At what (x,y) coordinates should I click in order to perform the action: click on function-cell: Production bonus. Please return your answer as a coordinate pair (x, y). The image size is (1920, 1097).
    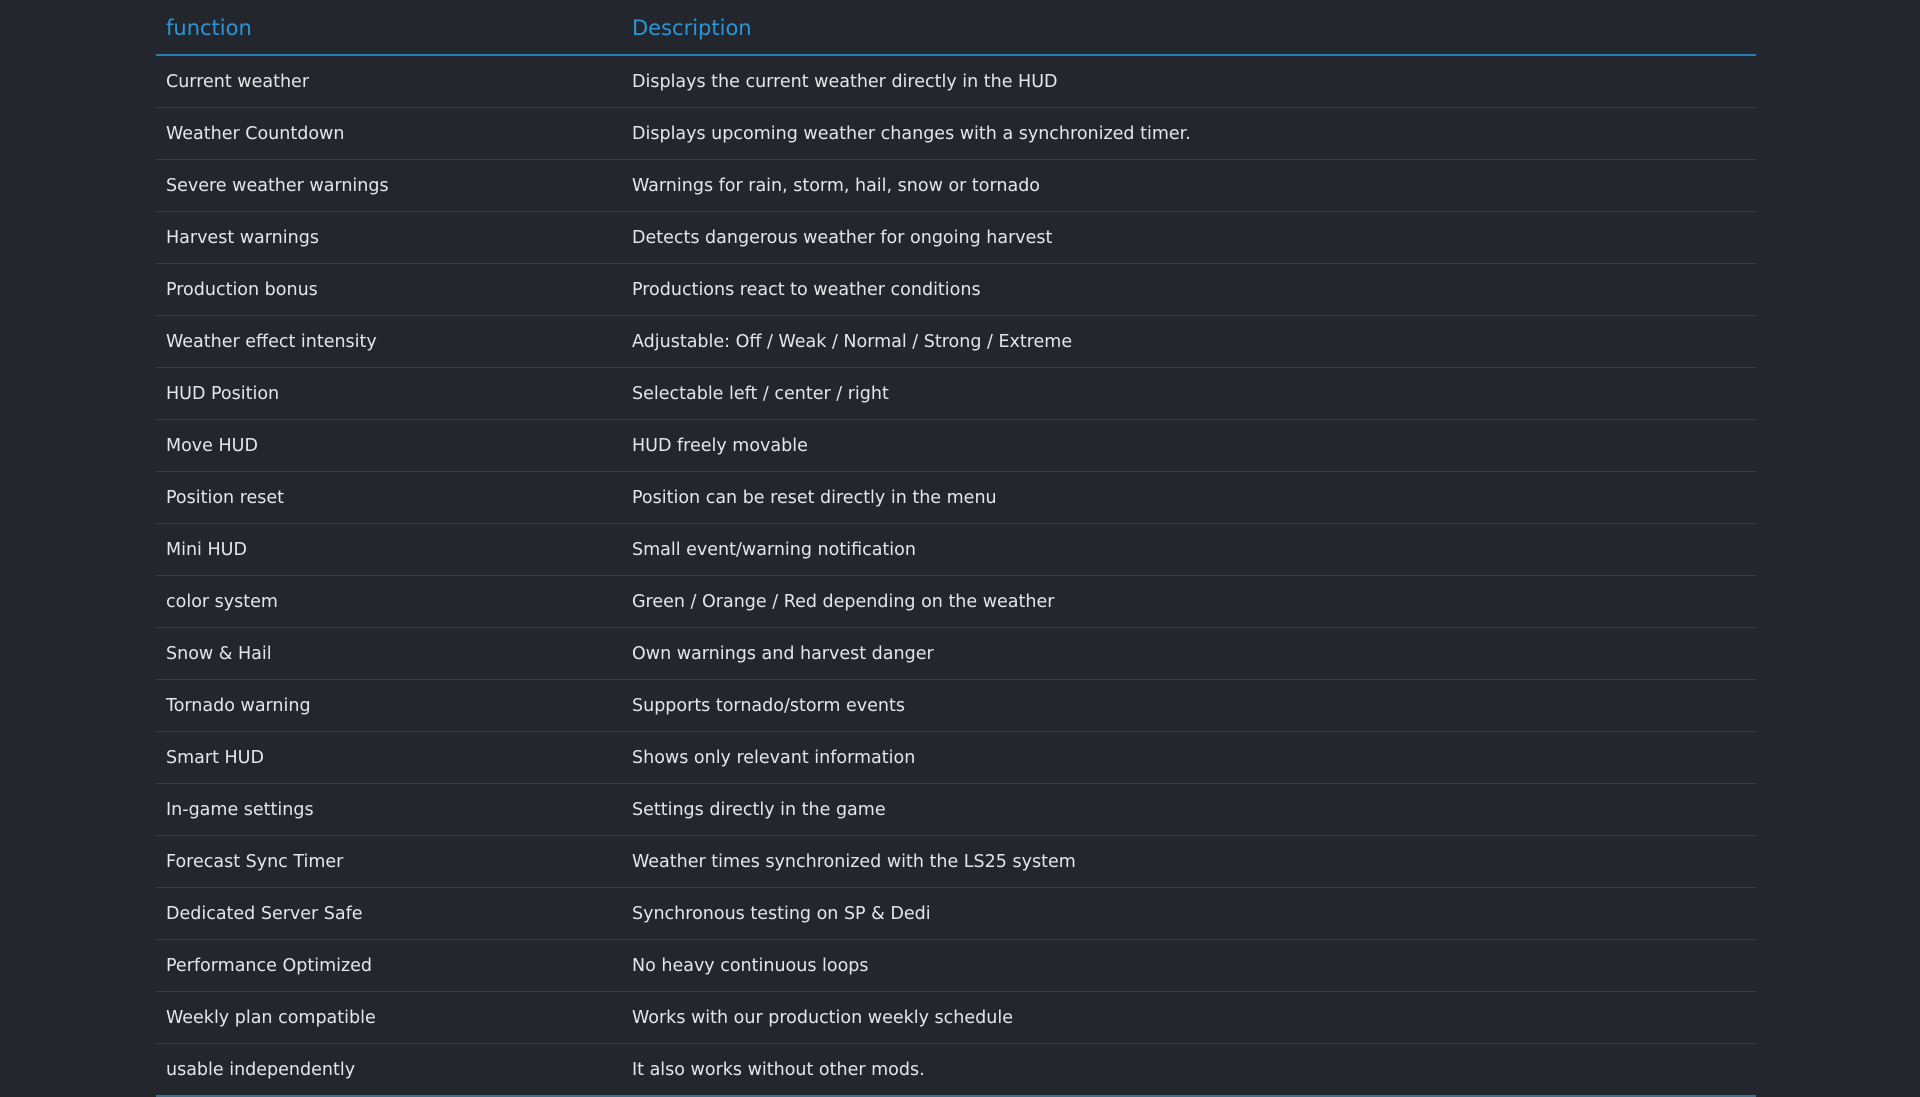
    Looking at the image, I should click on (242, 289).